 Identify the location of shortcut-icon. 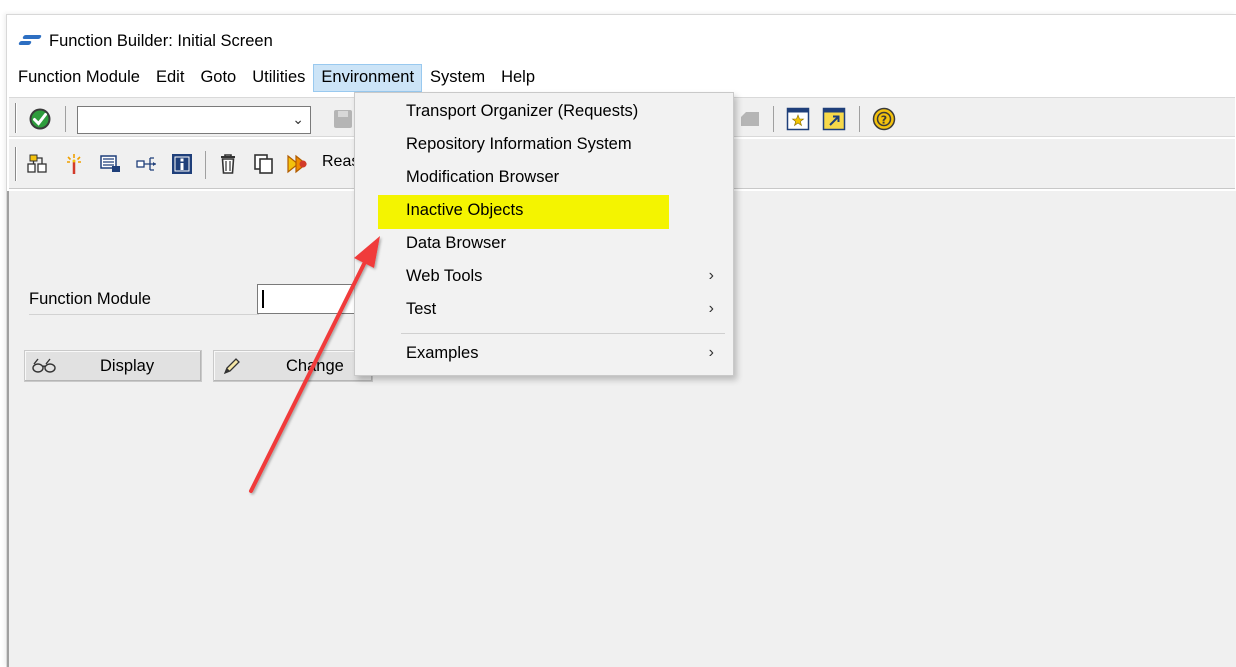
(750, 119).